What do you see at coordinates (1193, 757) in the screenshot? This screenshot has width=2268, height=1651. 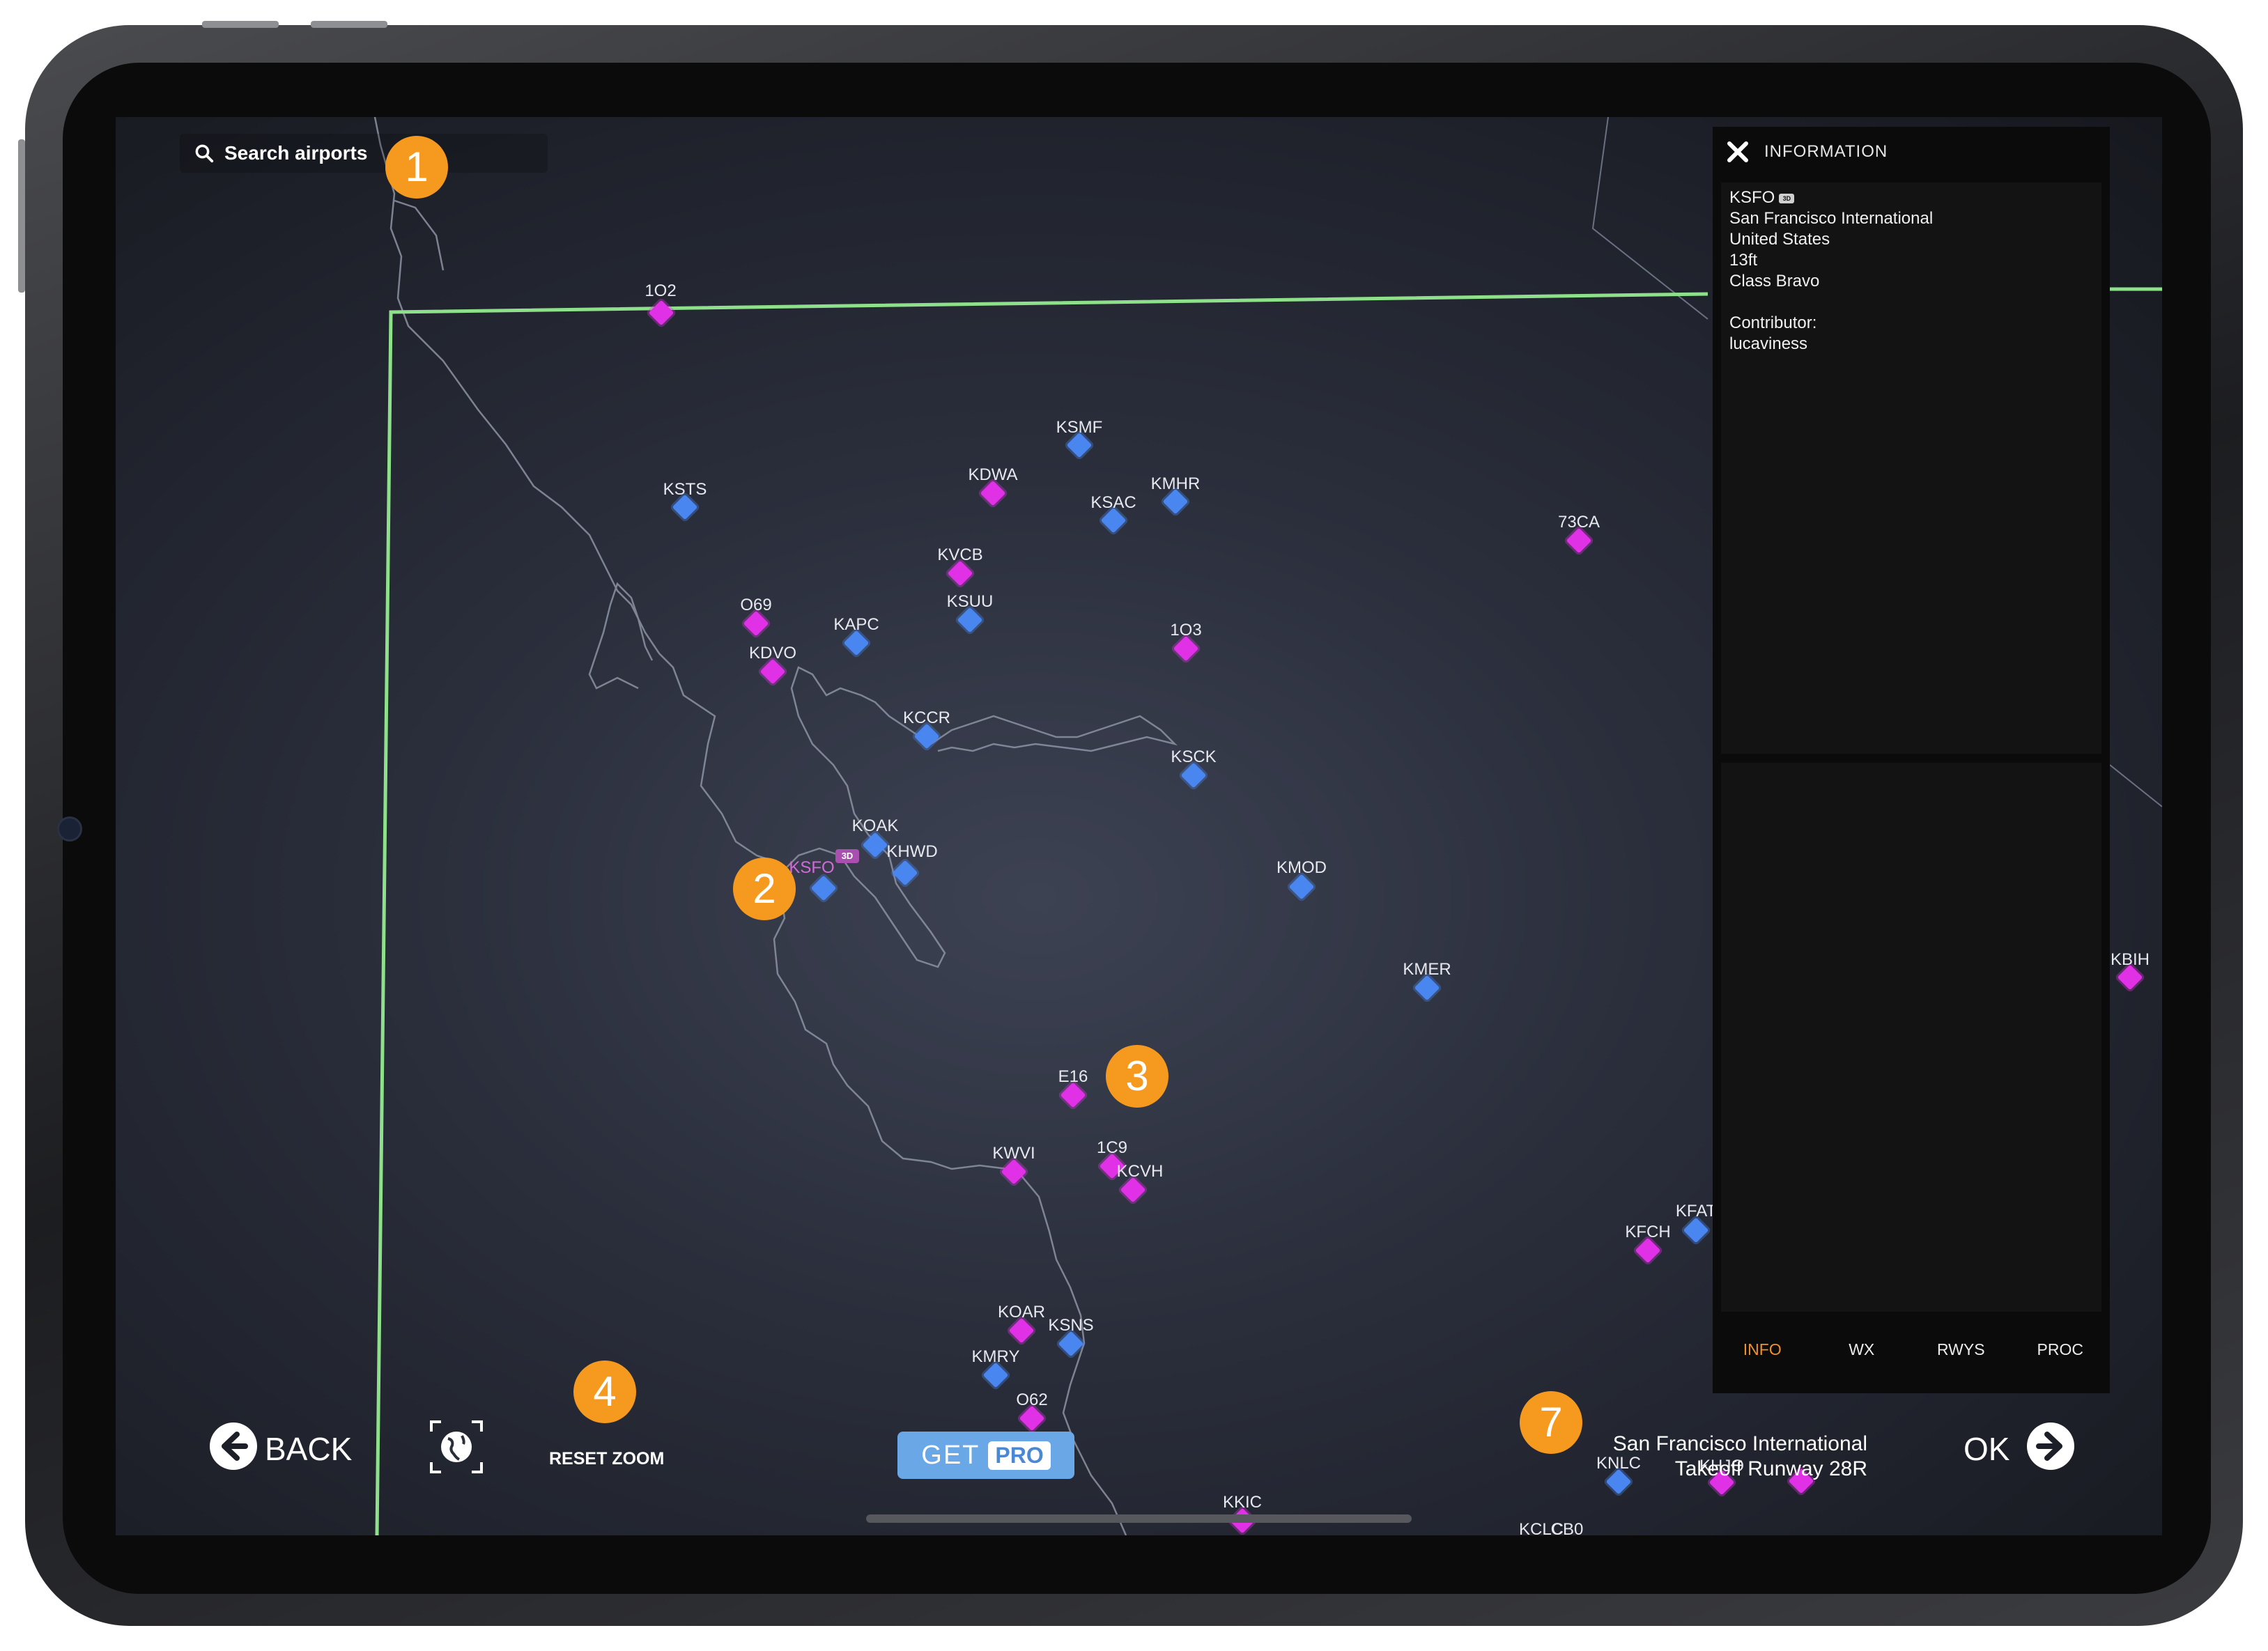 I see `airport-label: KSCK` at bounding box center [1193, 757].